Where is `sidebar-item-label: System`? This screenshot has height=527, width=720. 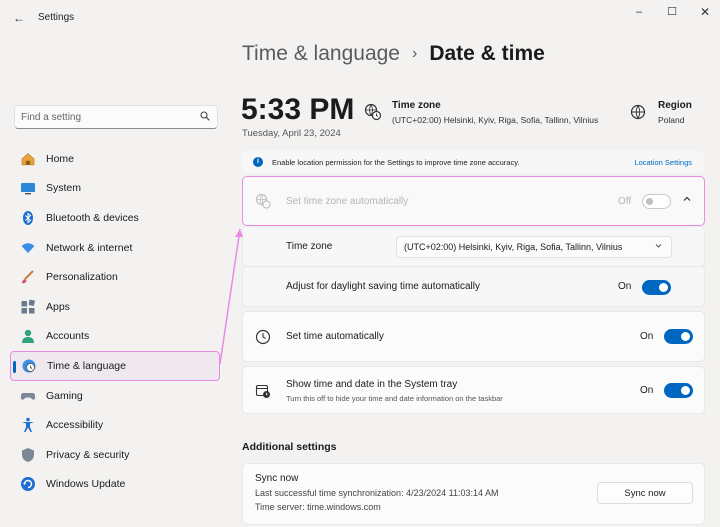 sidebar-item-label: System is located at coordinates (64, 188).